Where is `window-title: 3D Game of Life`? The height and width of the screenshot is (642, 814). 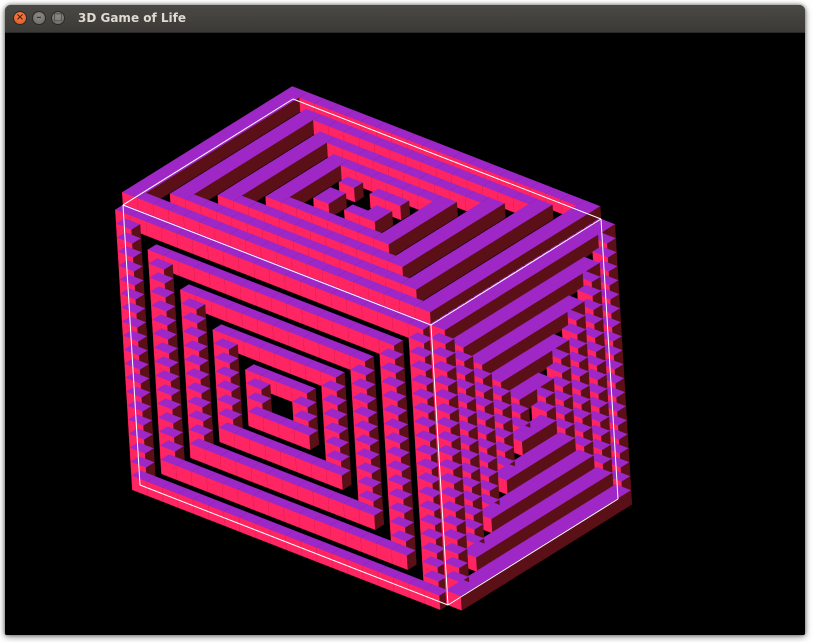 window-title: 3D Game of Life is located at coordinates (132, 18).